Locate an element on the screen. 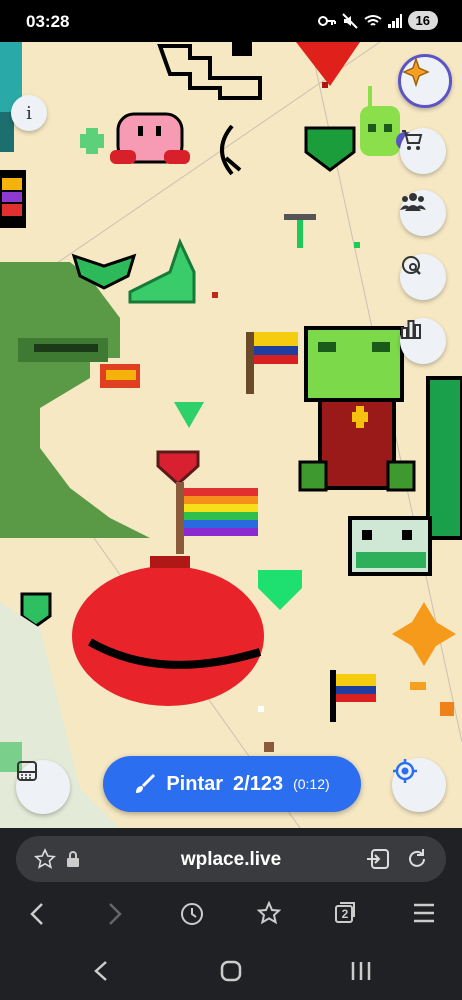  shopping-cart-icon is located at coordinates (412, 140).